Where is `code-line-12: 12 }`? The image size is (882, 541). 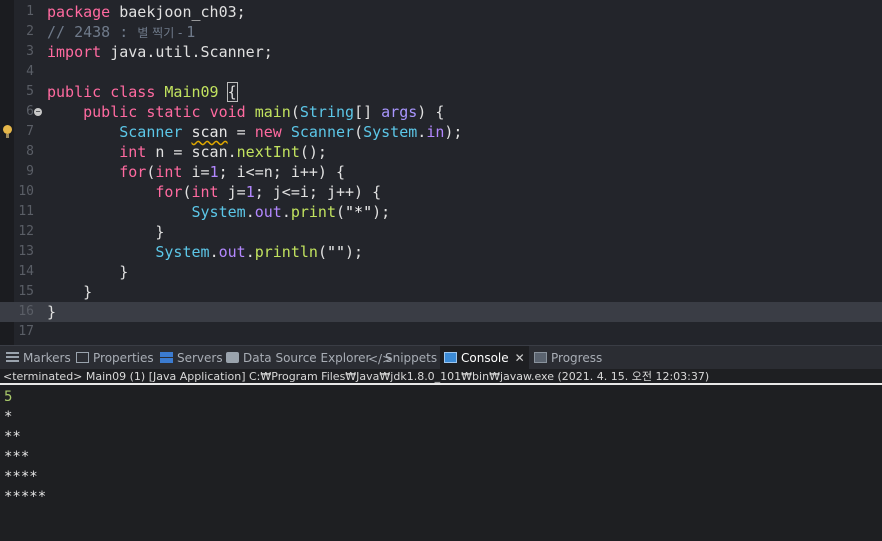
code-line-12: 12 } is located at coordinates (441, 232).